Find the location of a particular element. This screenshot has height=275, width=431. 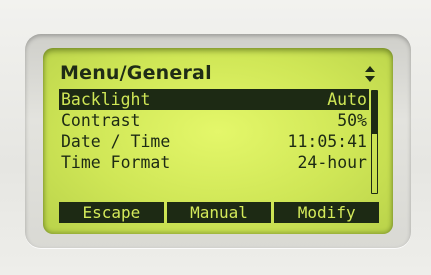

up-down-arrows-icon is located at coordinates (370, 74).